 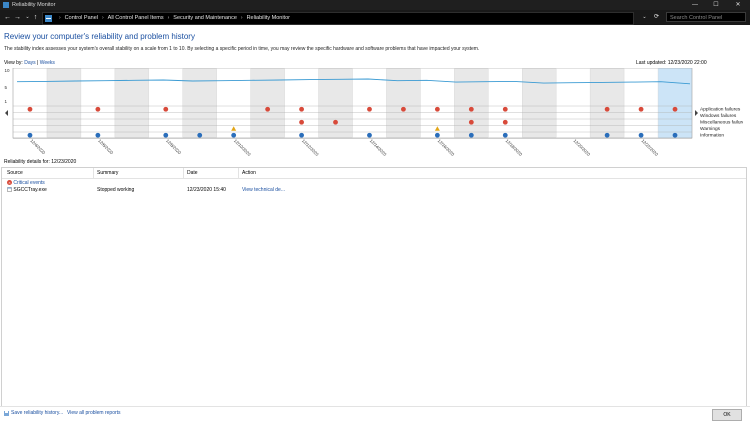 What do you see at coordinates (706, 17) in the screenshot?
I see `search-input: Search Control Panel` at bounding box center [706, 17].